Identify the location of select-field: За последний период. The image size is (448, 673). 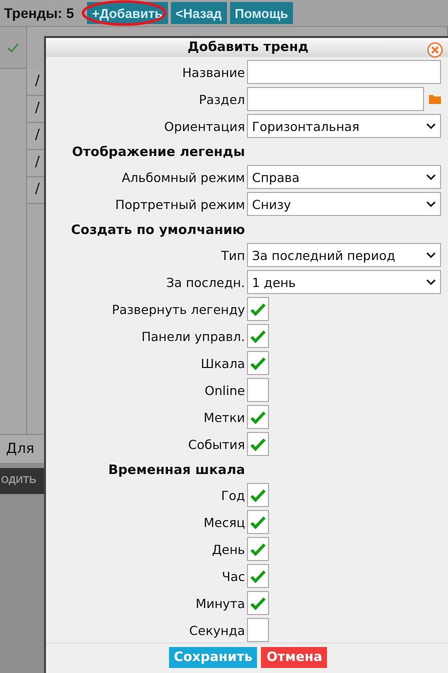
(344, 255).